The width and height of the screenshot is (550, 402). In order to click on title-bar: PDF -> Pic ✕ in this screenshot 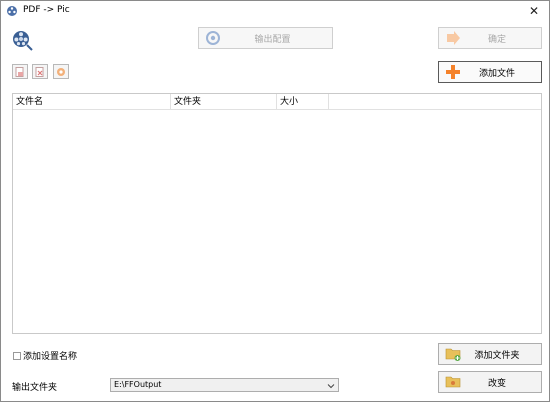, I will do `click(275, 11)`.